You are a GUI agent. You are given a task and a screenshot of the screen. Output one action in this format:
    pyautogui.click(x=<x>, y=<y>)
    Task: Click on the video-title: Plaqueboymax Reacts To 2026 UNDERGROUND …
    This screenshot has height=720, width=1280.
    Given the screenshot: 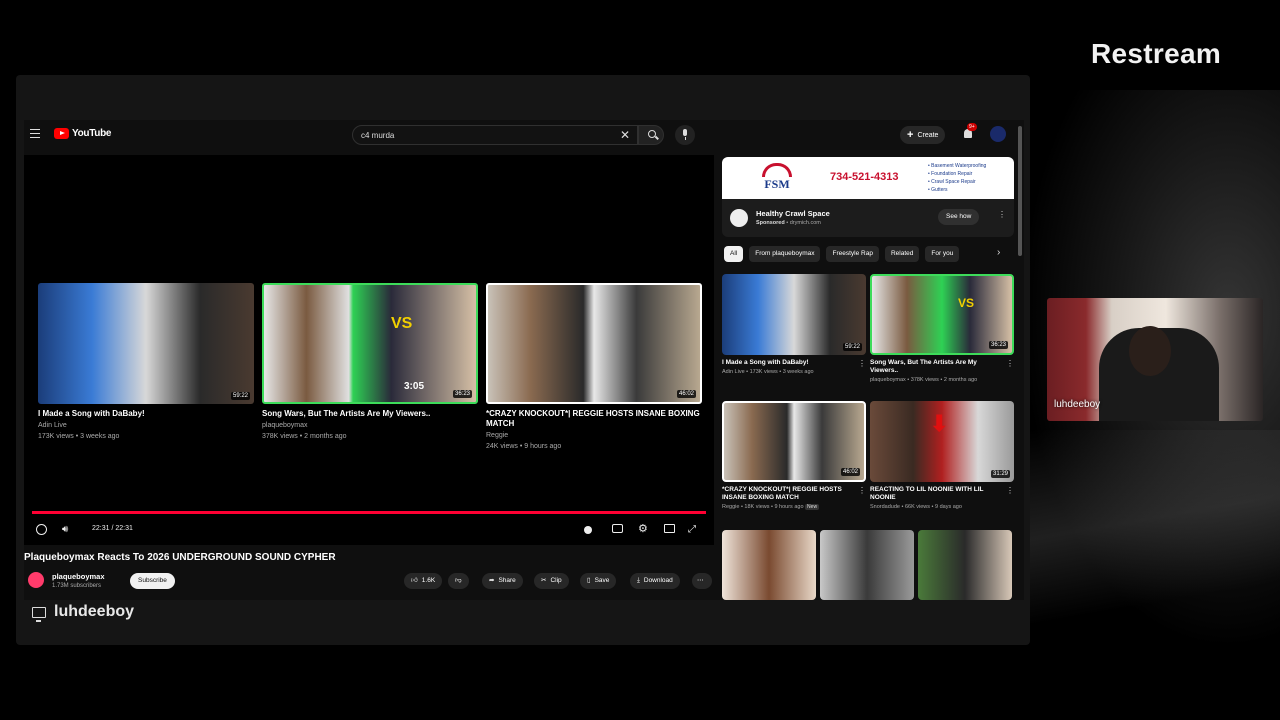 What is the action you would take?
    pyautogui.click(x=180, y=557)
    